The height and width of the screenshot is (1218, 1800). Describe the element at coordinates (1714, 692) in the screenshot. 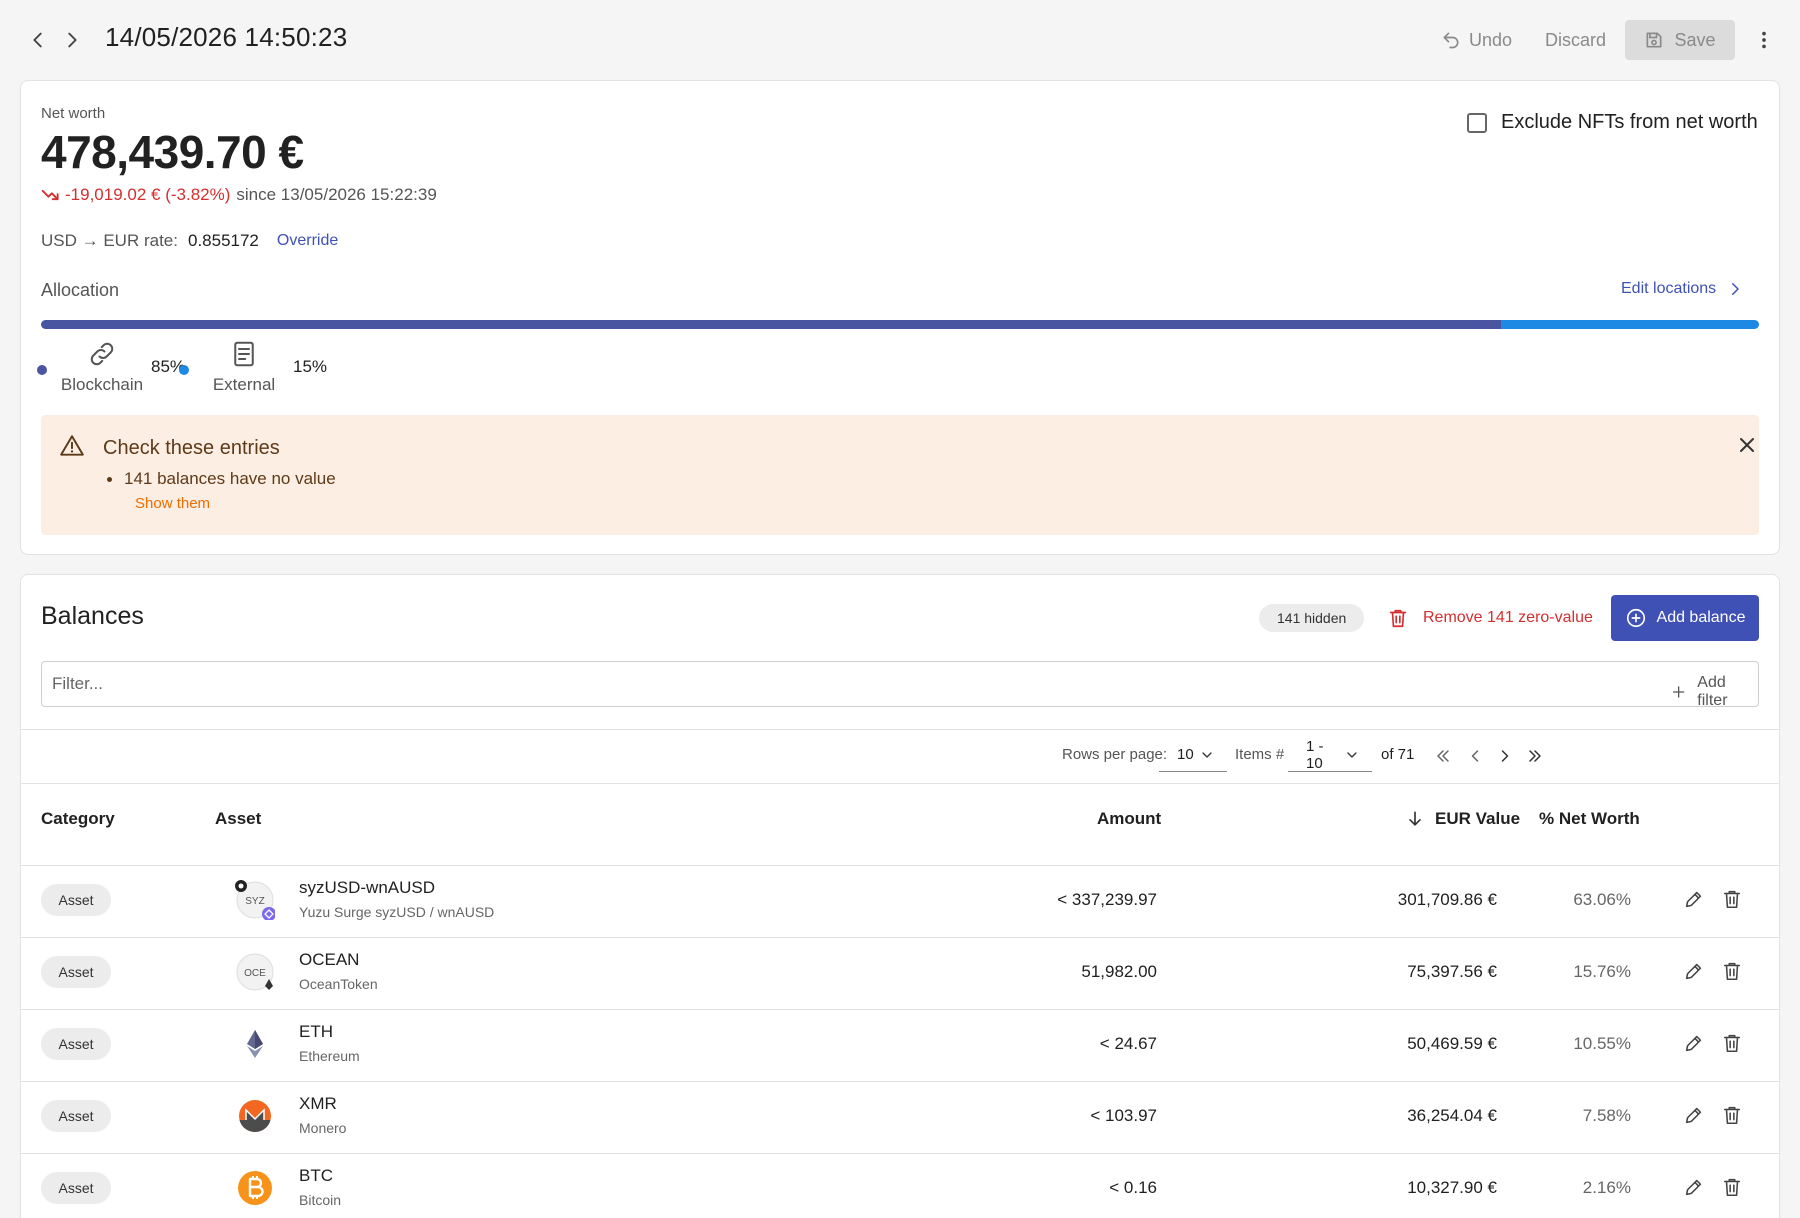

I see `add-filter-button: Add filter` at that location.